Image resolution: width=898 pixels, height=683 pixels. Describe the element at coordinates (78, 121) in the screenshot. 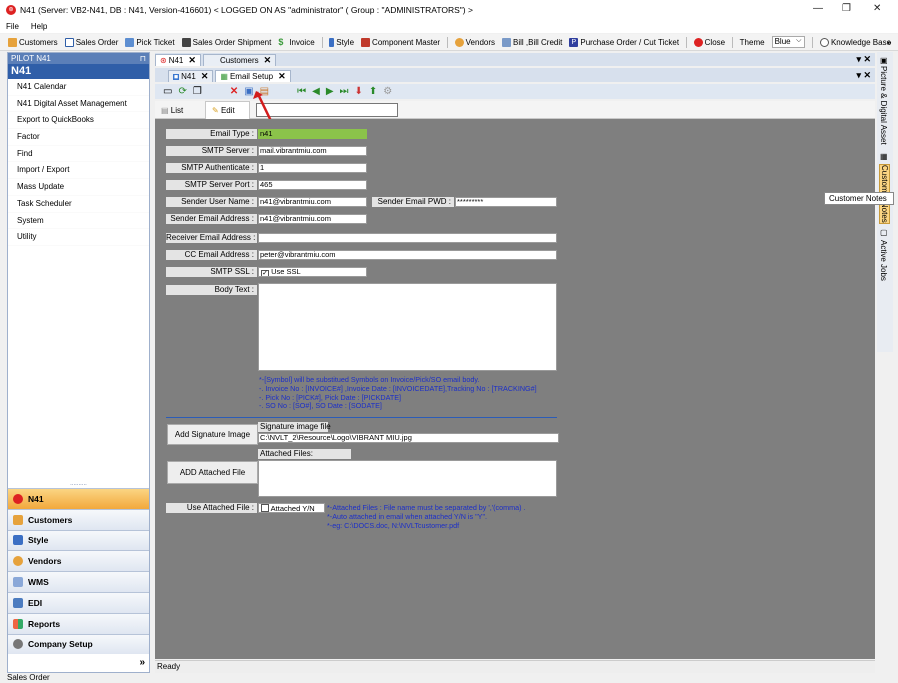

I see `module-item-quickbooks: Export to QuickBooks` at that location.